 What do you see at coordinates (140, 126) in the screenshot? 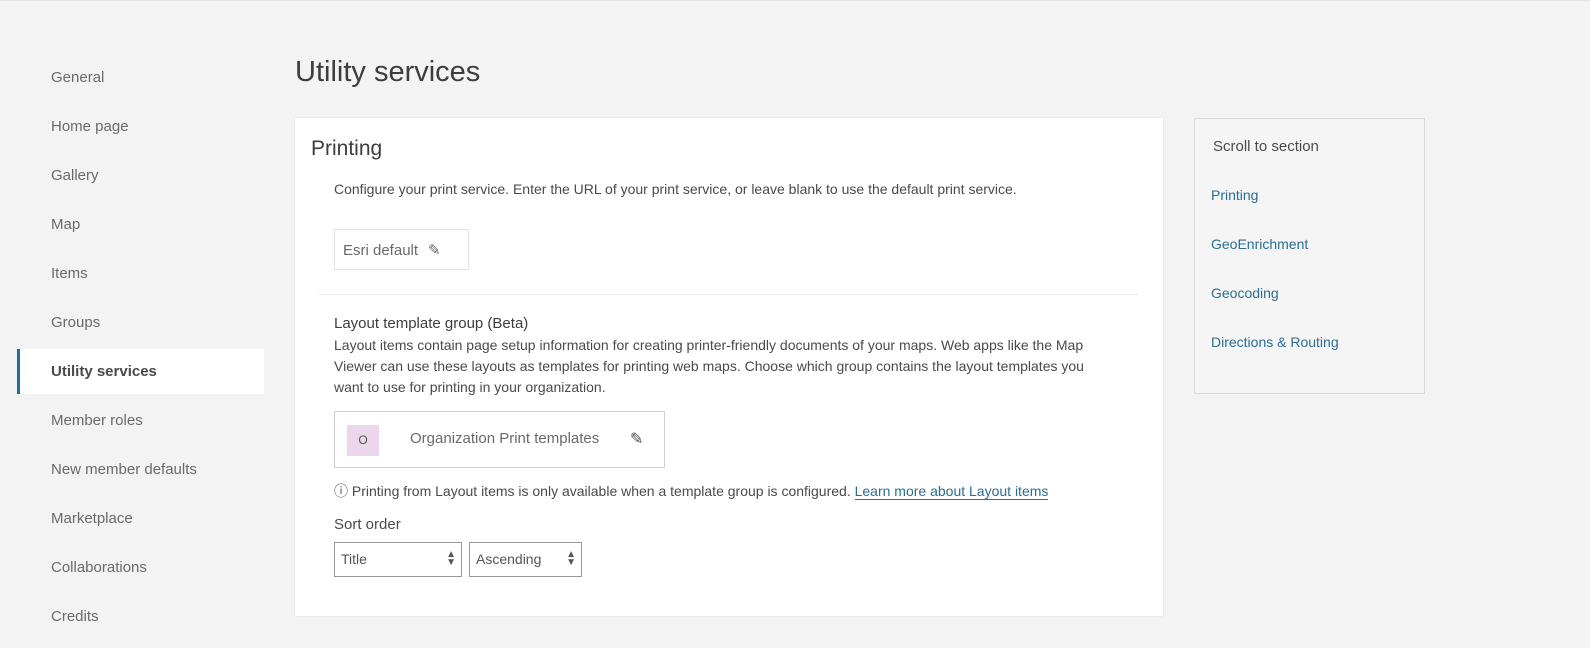
I see `sidebar-item-home-page: Home page` at bounding box center [140, 126].